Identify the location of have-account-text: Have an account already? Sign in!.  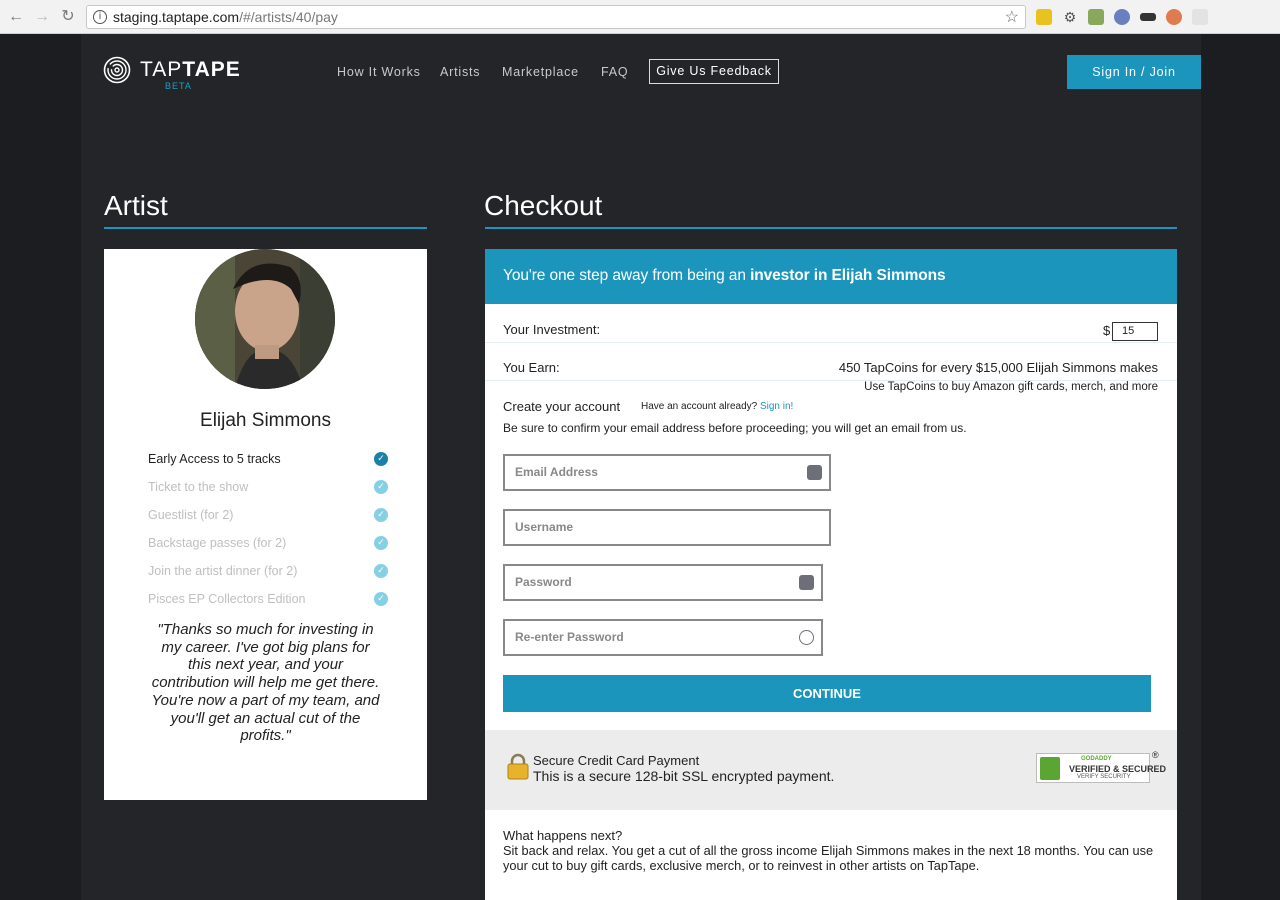
(717, 406).